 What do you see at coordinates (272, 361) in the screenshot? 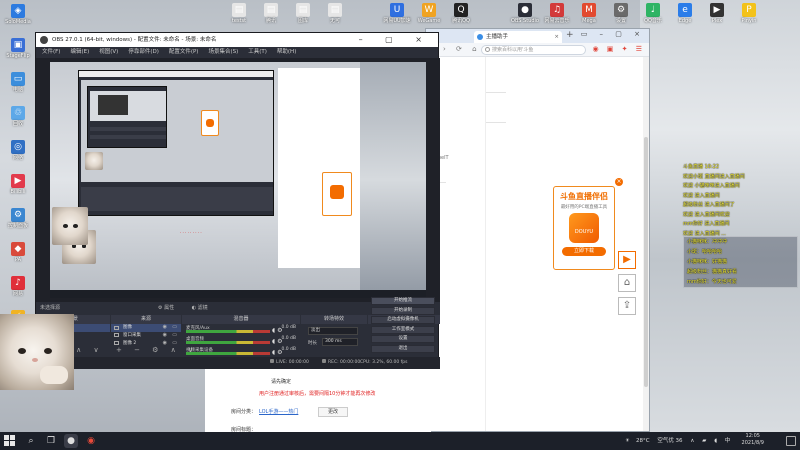
I see `live-indicator-icon` at bounding box center [272, 361].